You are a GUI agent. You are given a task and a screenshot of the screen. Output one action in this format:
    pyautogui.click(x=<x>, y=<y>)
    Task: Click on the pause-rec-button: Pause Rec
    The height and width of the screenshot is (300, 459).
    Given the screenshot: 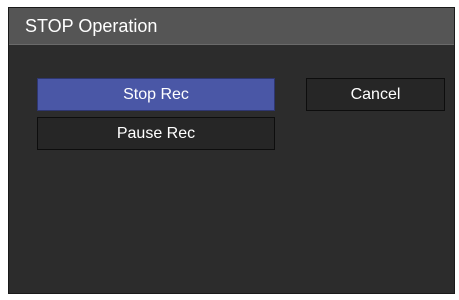 What is the action you would take?
    pyautogui.click(x=156, y=133)
    